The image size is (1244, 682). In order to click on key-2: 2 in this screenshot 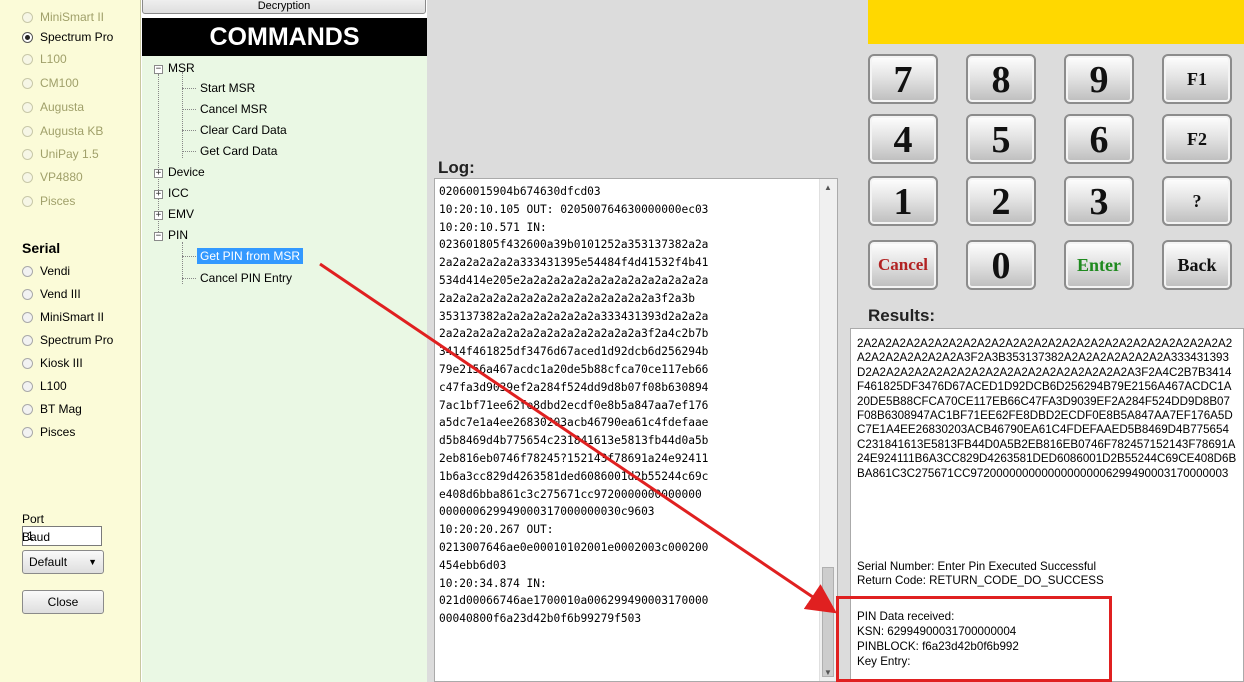, I will do `click(1001, 201)`.